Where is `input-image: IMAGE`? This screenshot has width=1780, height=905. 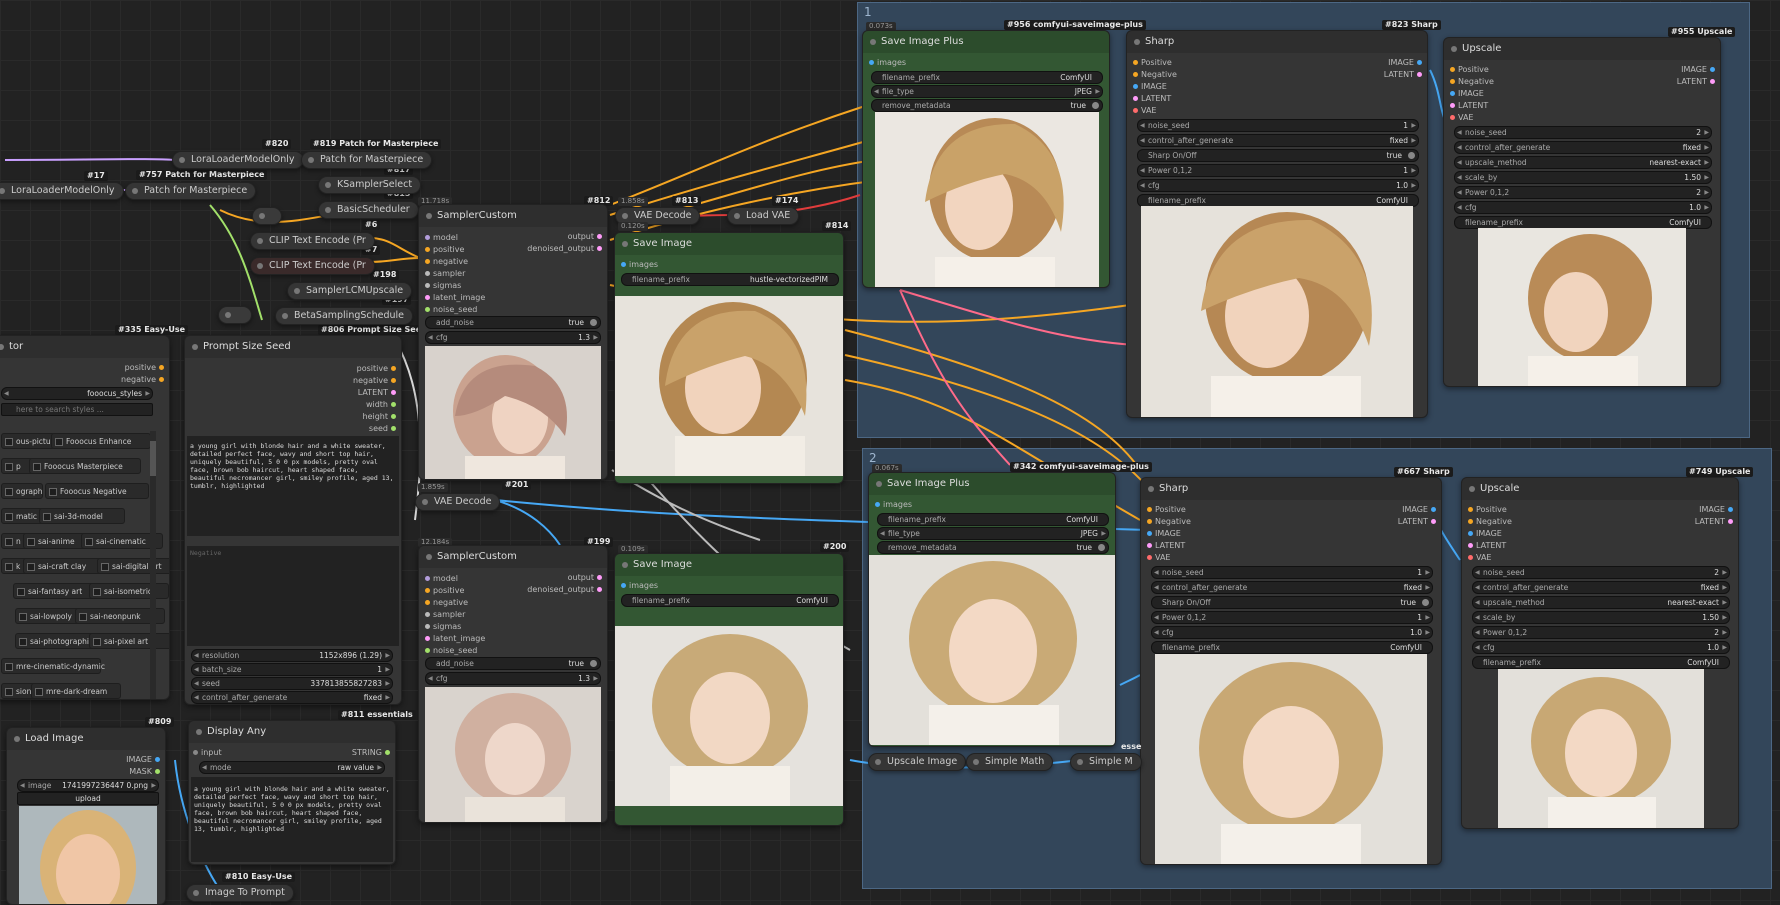 input-image: IMAGE is located at coordinates (1150, 87).